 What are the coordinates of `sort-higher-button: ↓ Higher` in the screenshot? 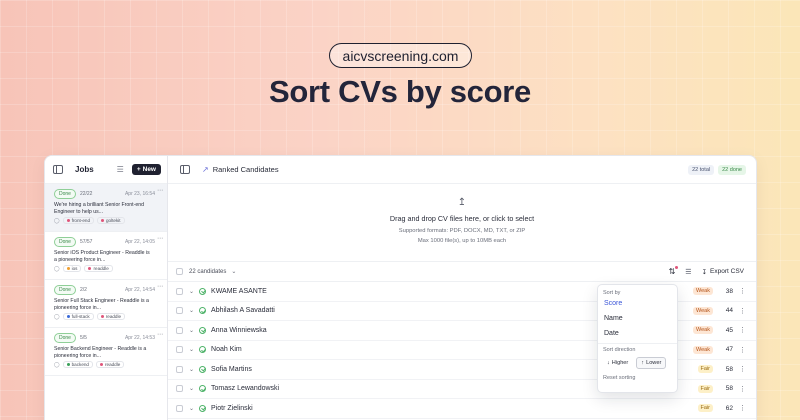 It's located at (617, 363).